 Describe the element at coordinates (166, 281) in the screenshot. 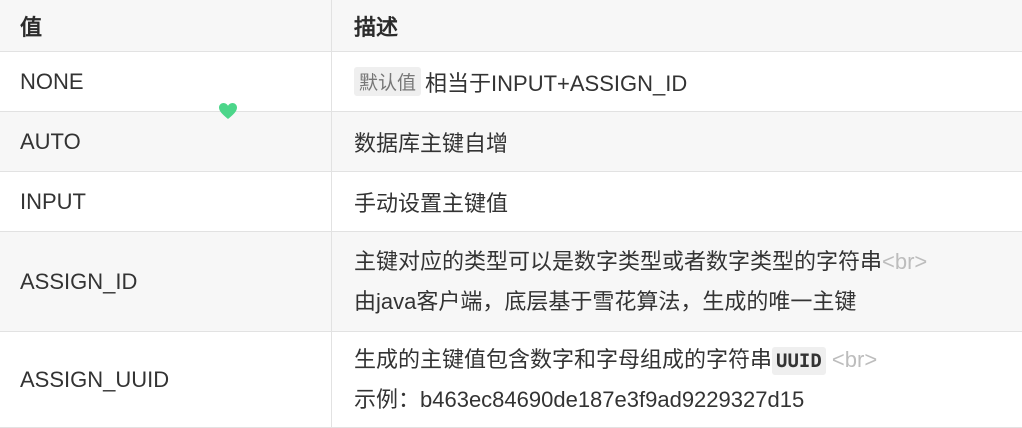

I see `row-value: ASSIGN_ID` at that location.